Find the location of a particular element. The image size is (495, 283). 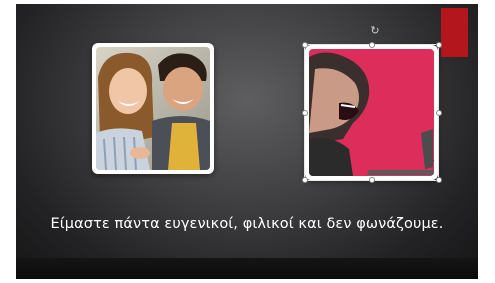

resize-handle-bottom is located at coordinates (372, 180).